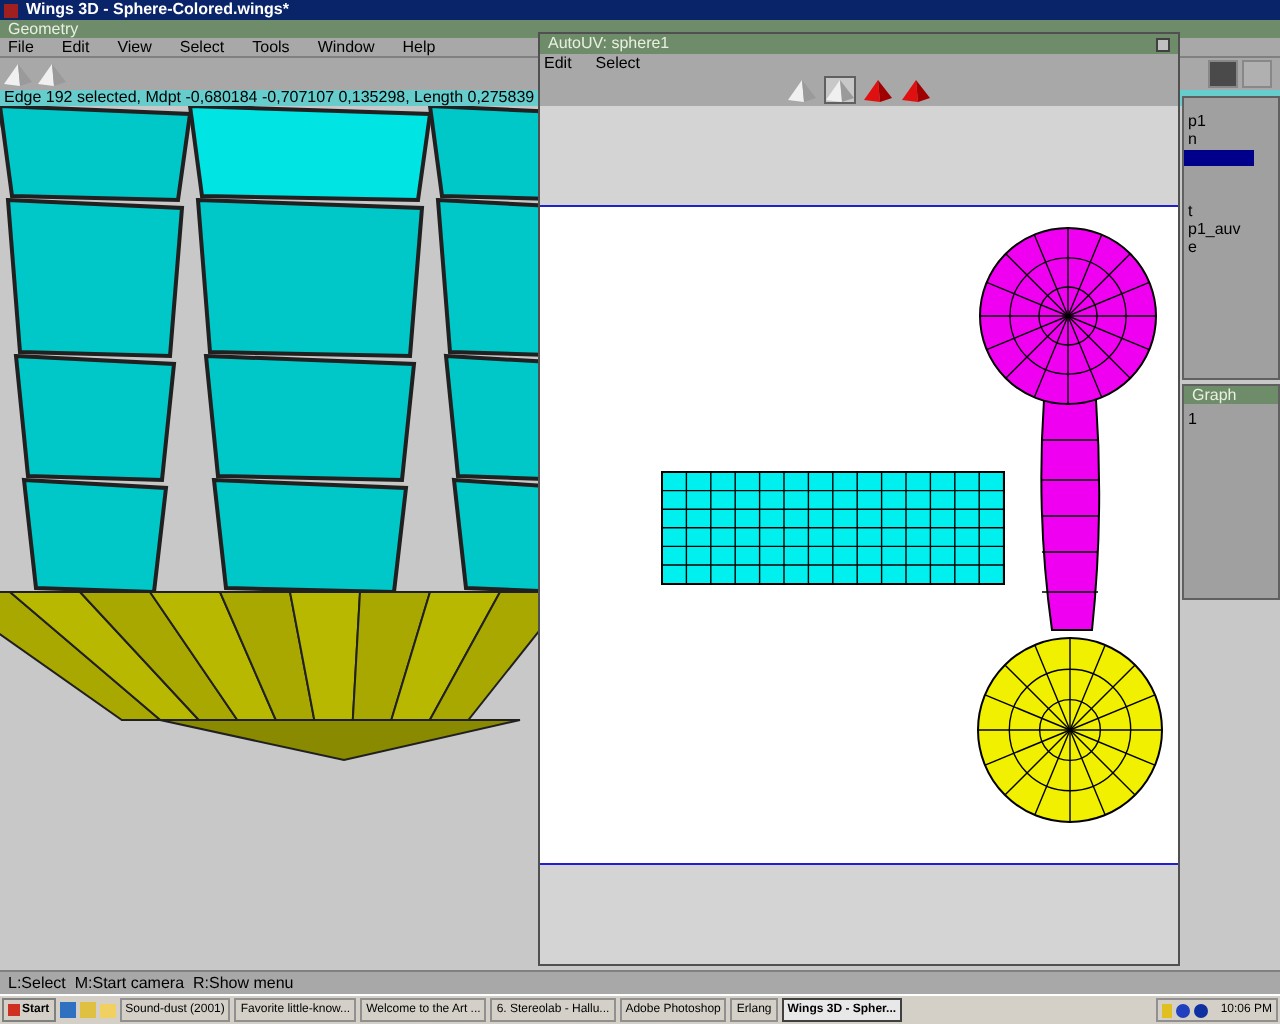 Image resolution: width=1280 pixels, height=1024 pixels. What do you see at coordinates (1231, 212) in the screenshot?
I see `outliner-item: t` at bounding box center [1231, 212].